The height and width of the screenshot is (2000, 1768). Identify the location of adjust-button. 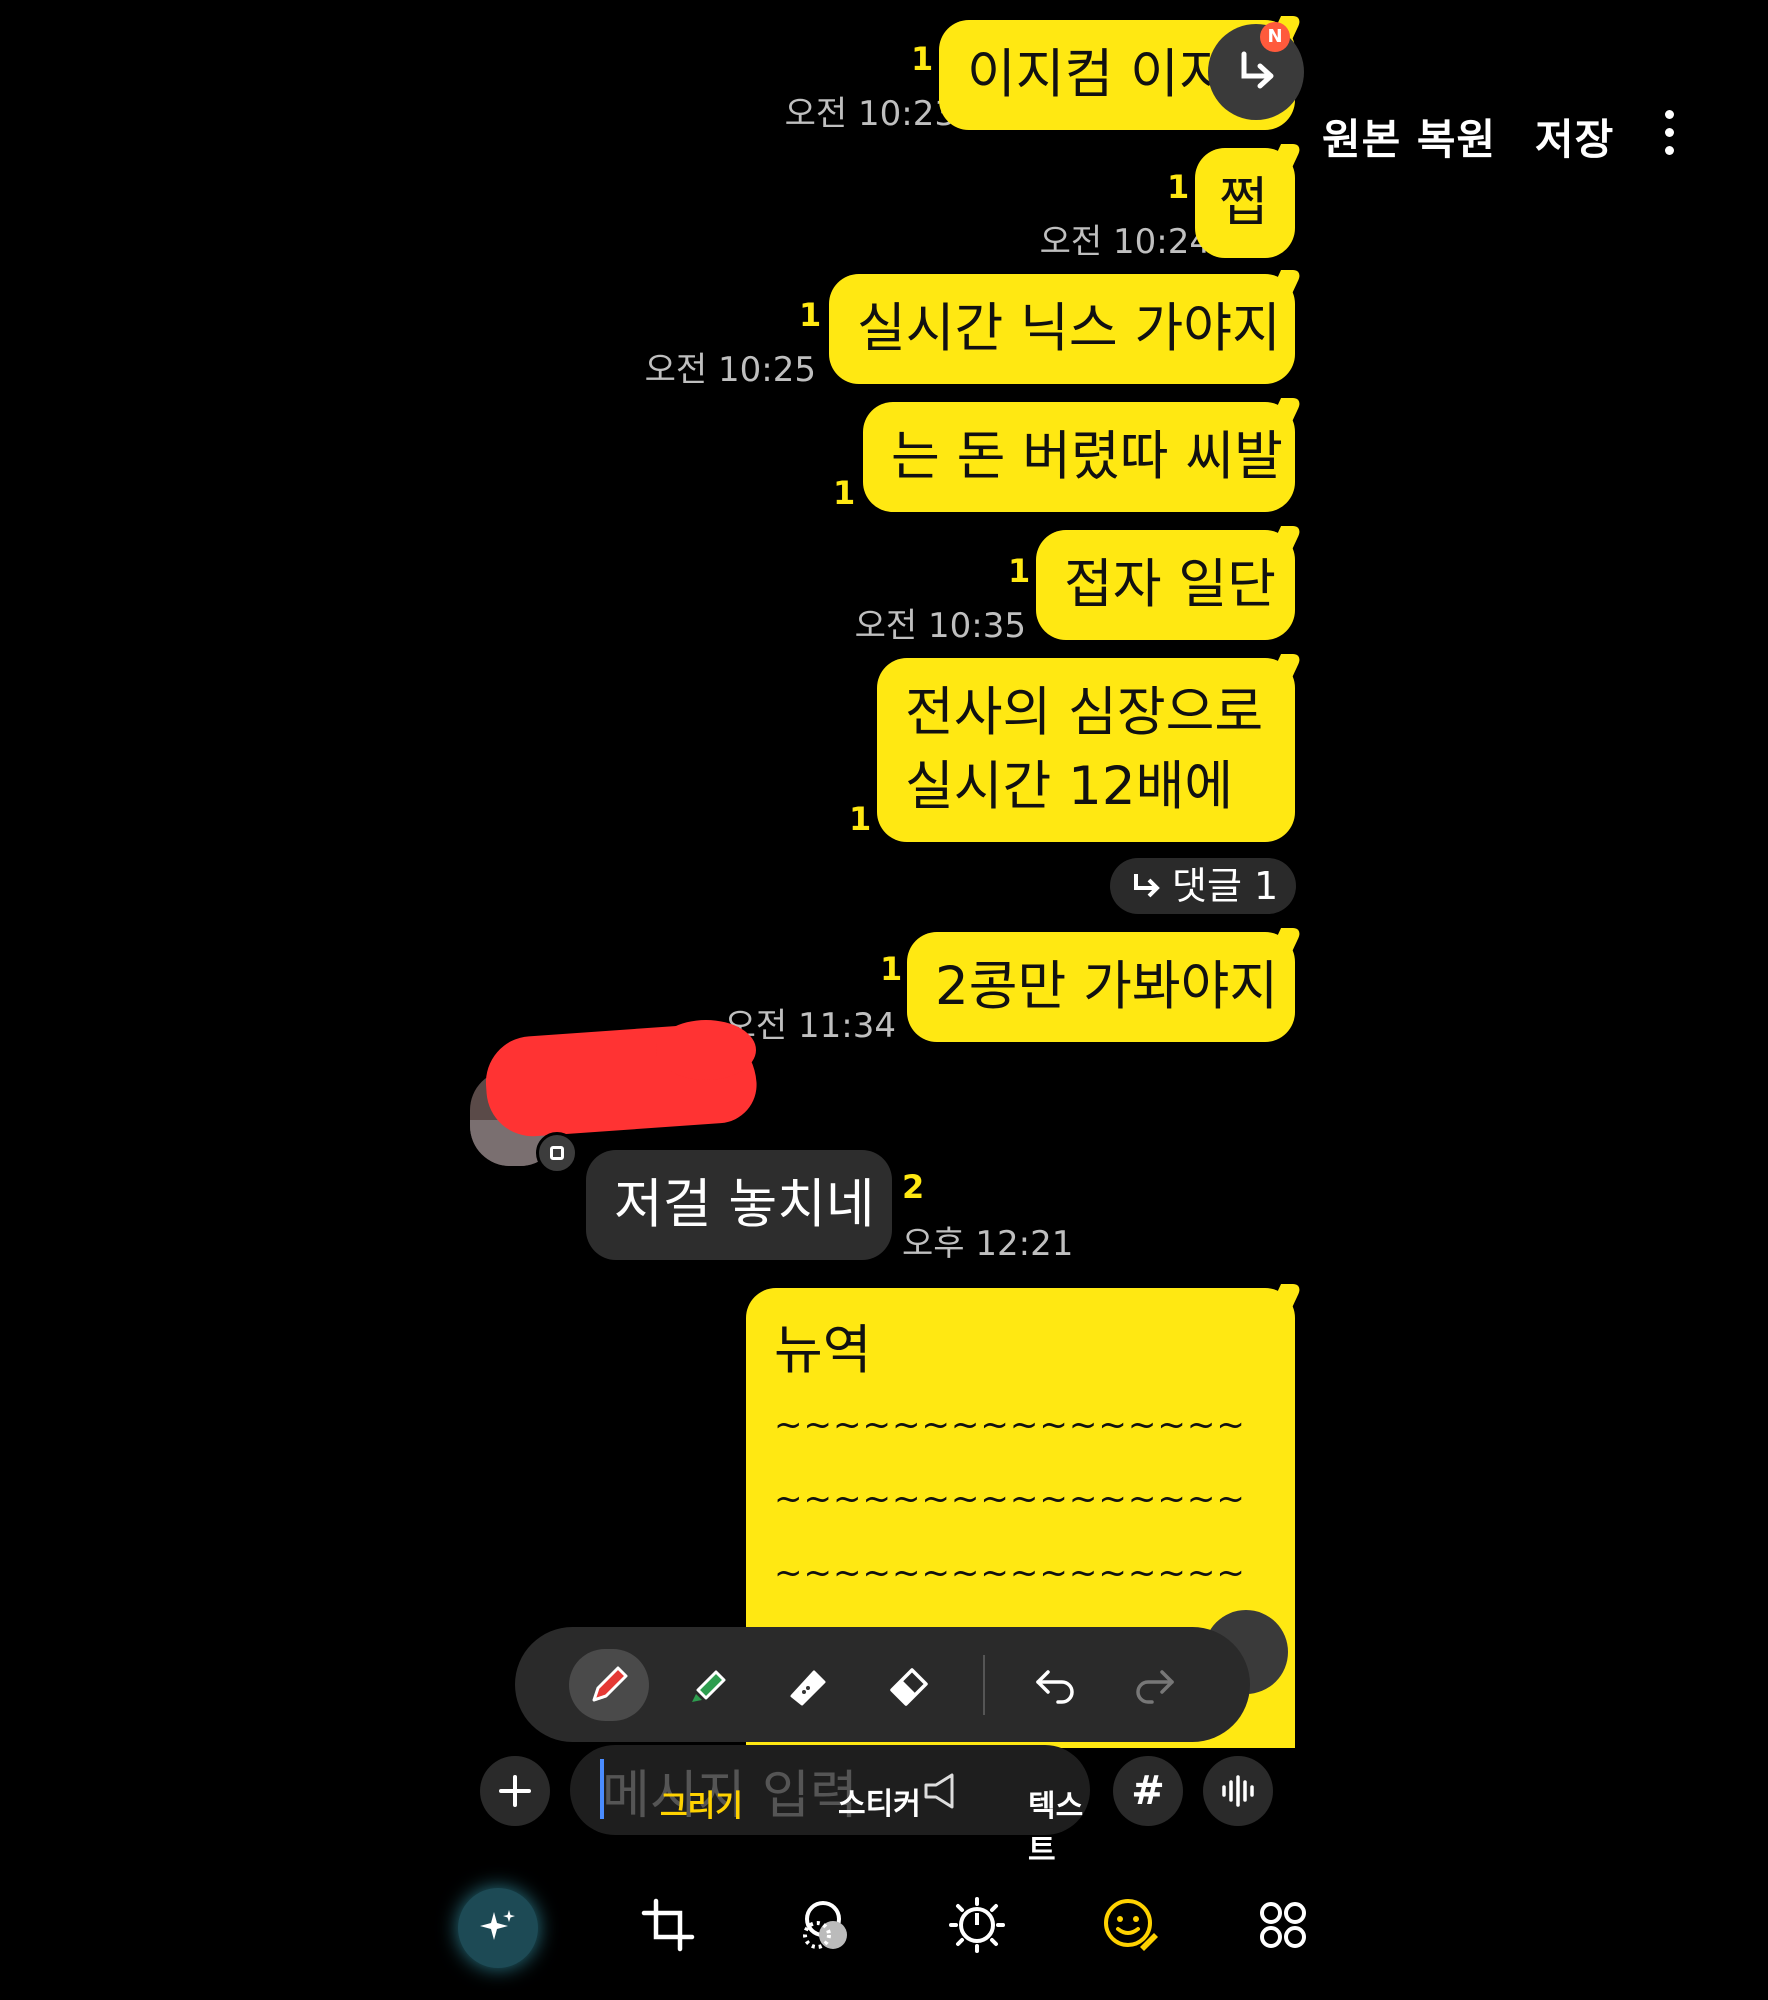
(977, 1925).